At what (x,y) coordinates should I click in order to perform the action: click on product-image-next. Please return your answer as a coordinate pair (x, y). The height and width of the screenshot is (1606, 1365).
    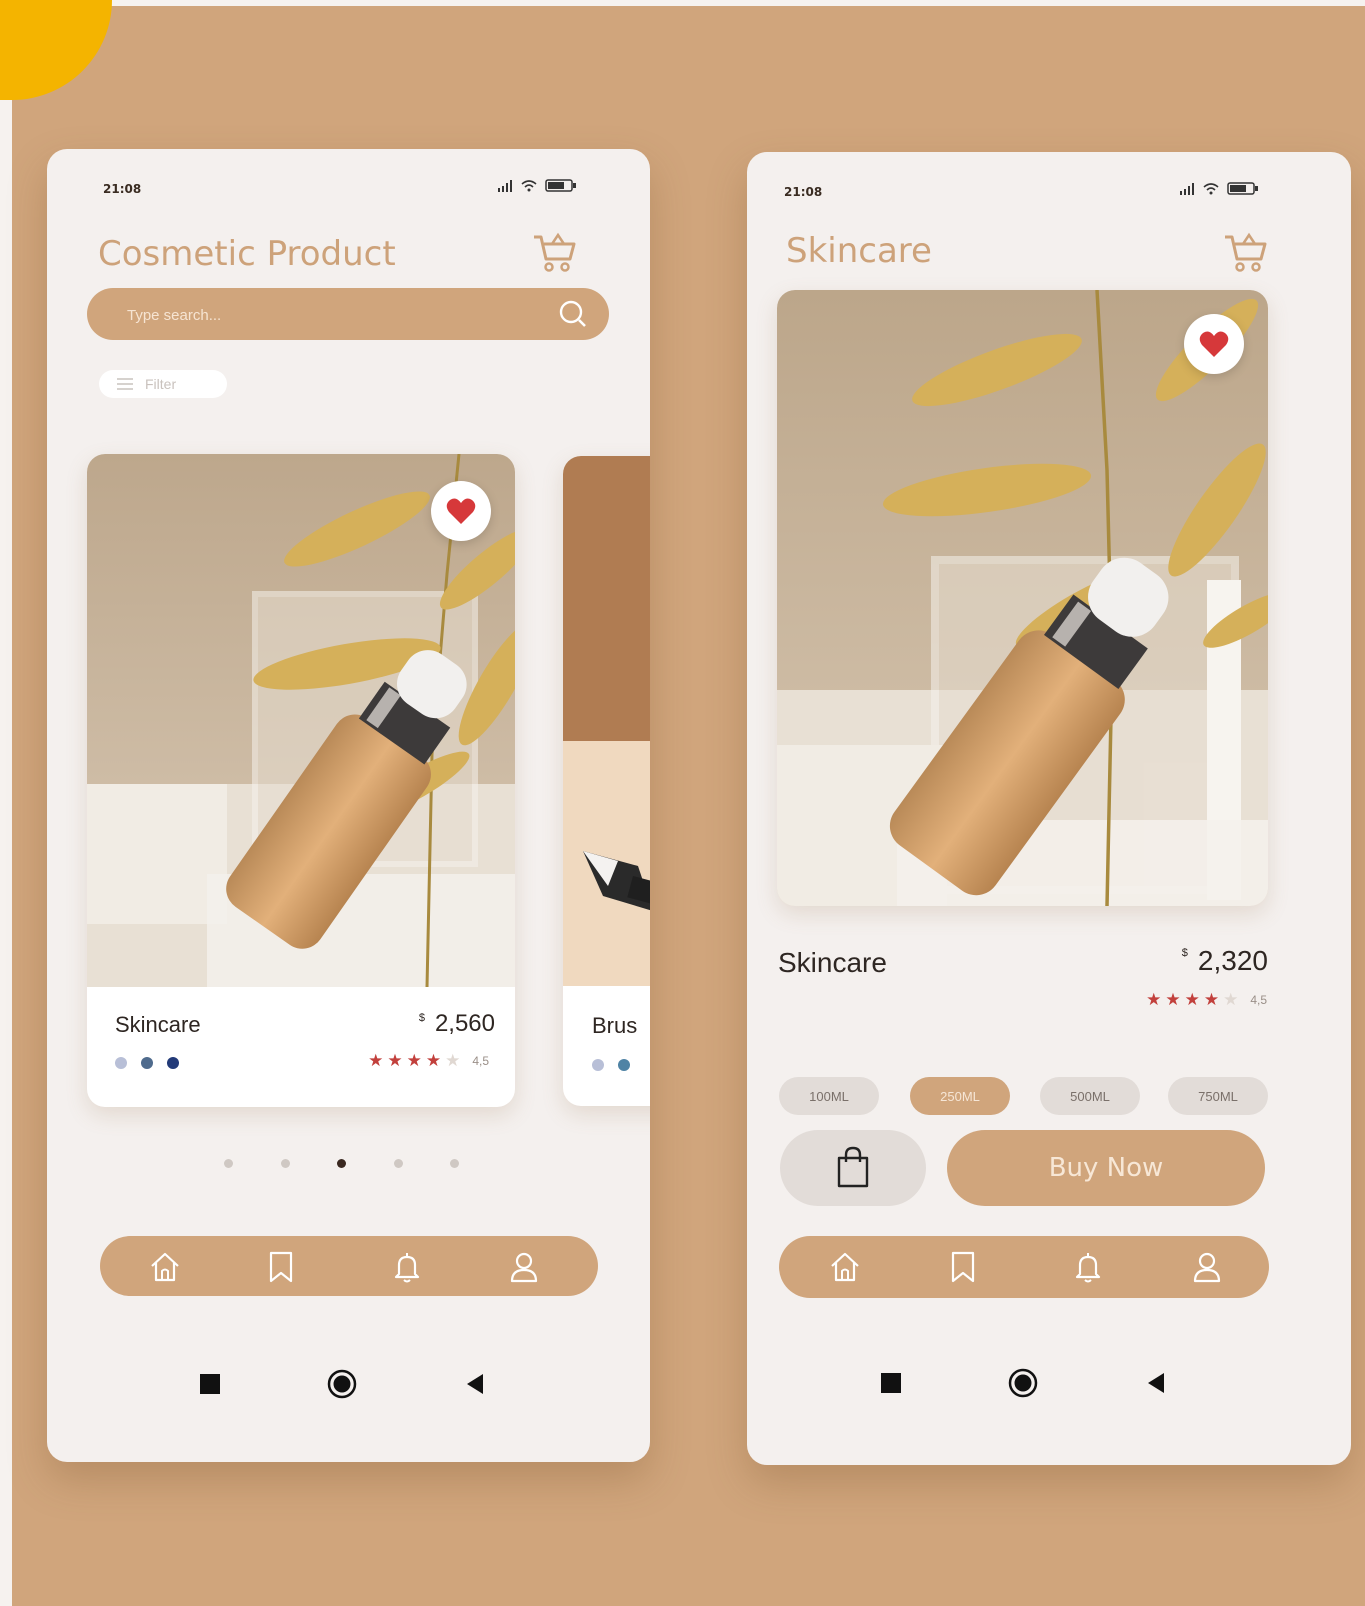
    Looking at the image, I should click on (606, 721).